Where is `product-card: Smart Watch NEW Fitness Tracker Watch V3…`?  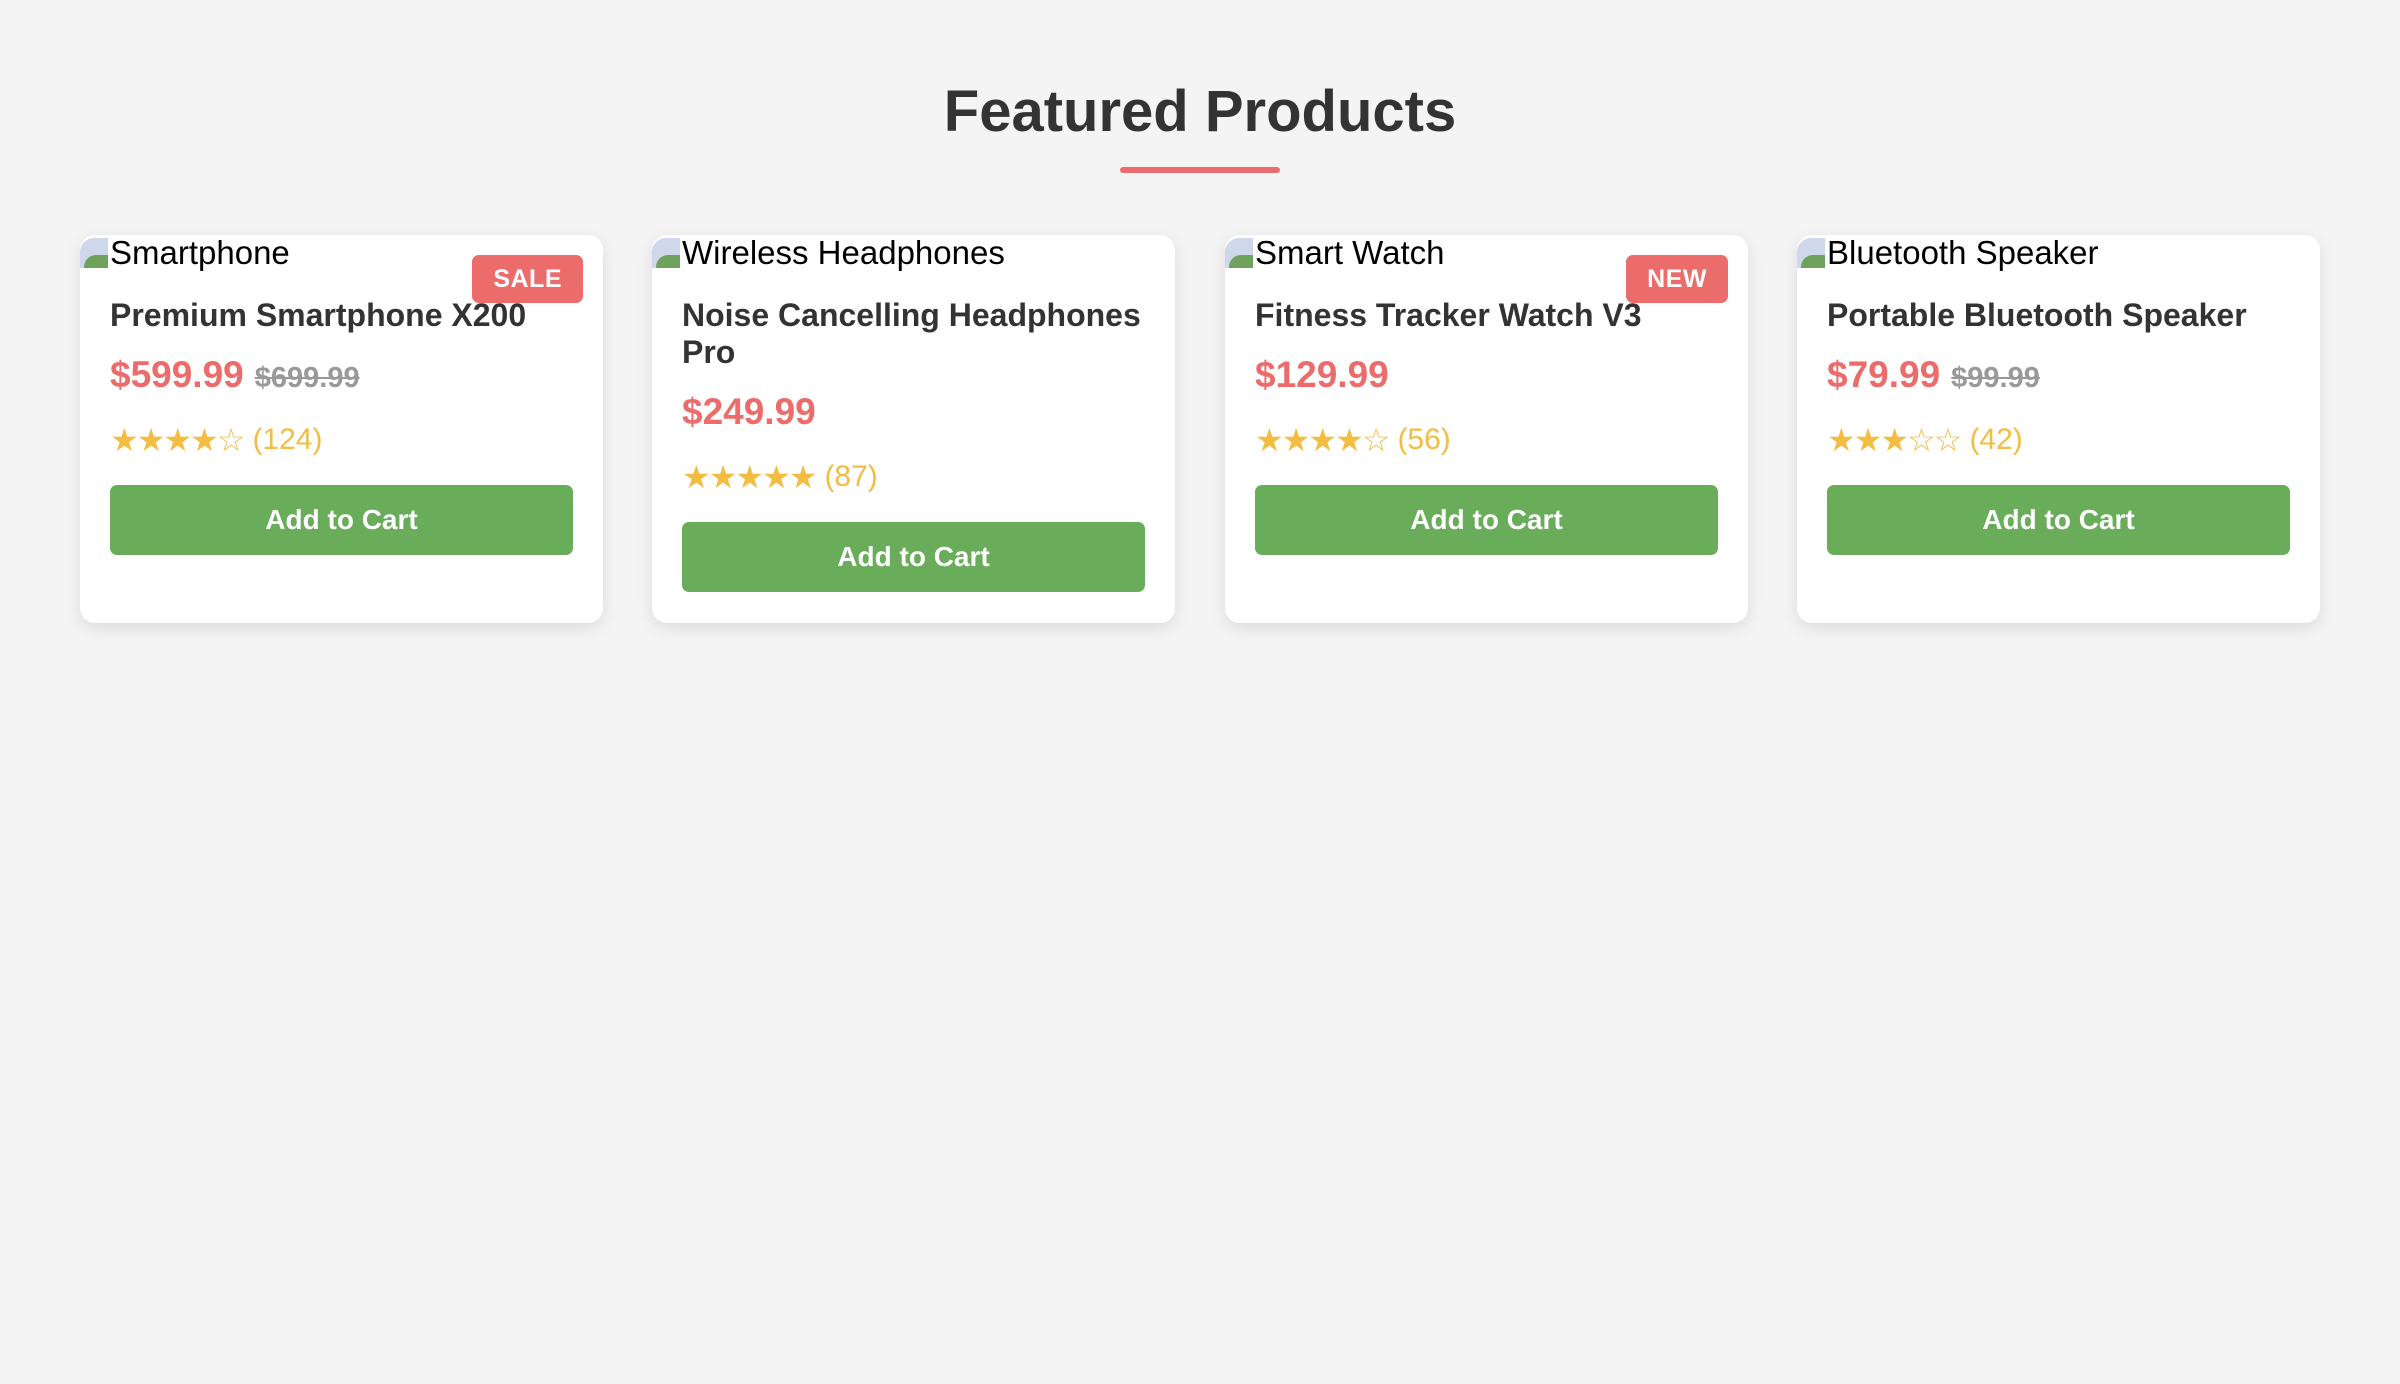 product-card: Smart Watch NEW Fitness Tracker Watch V3… is located at coordinates (1486, 429).